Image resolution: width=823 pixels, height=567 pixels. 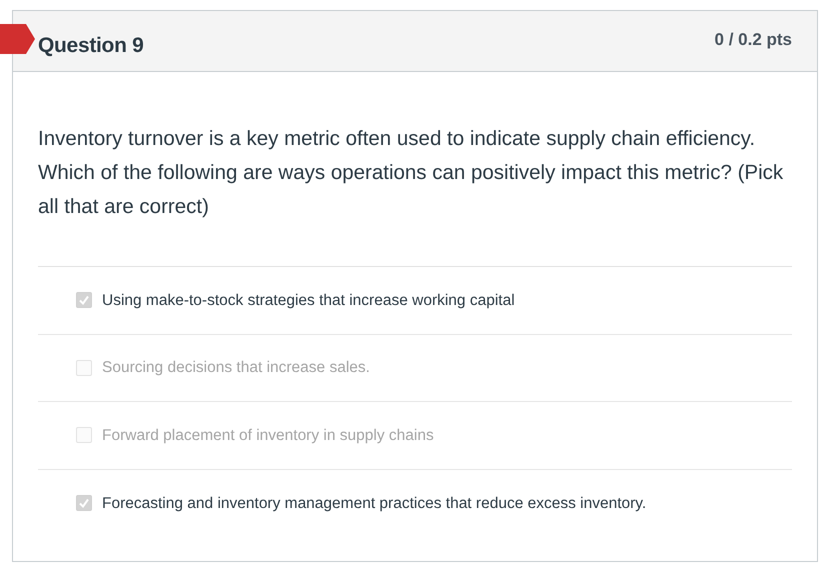 What do you see at coordinates (236, 368) in the screenshot?
I see `answer-label: Sourcing decisions that increase sales.` at bounding box center [236, 368].